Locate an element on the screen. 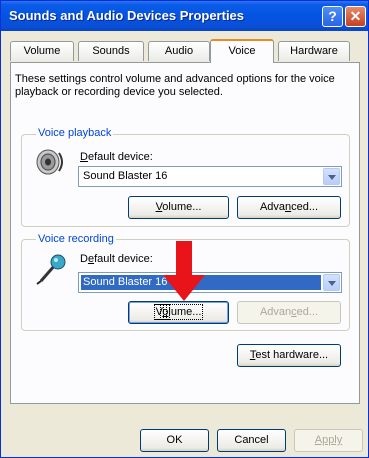  tab-sounds: Sounds is located at coordinates (111, 51).